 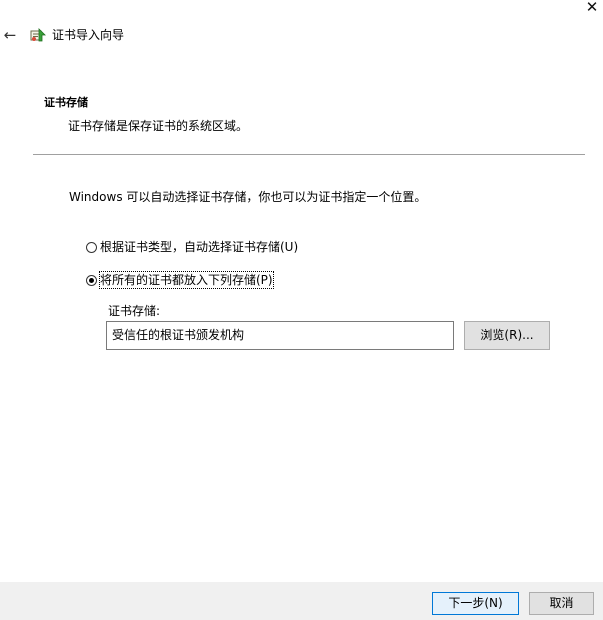 What do you see at coordinates (178, 335) in the screenshot?
I see `certificate-store-value: 受信任的根证书颁发机构` at bounding box center [178, 335].